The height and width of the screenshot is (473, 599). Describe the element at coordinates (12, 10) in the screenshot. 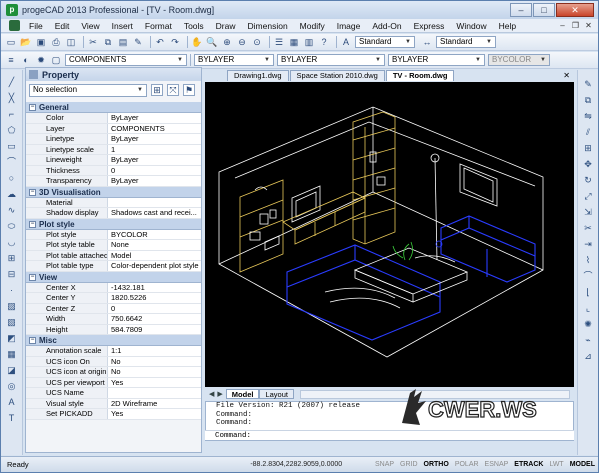

I see `app-icon: p` at that location.